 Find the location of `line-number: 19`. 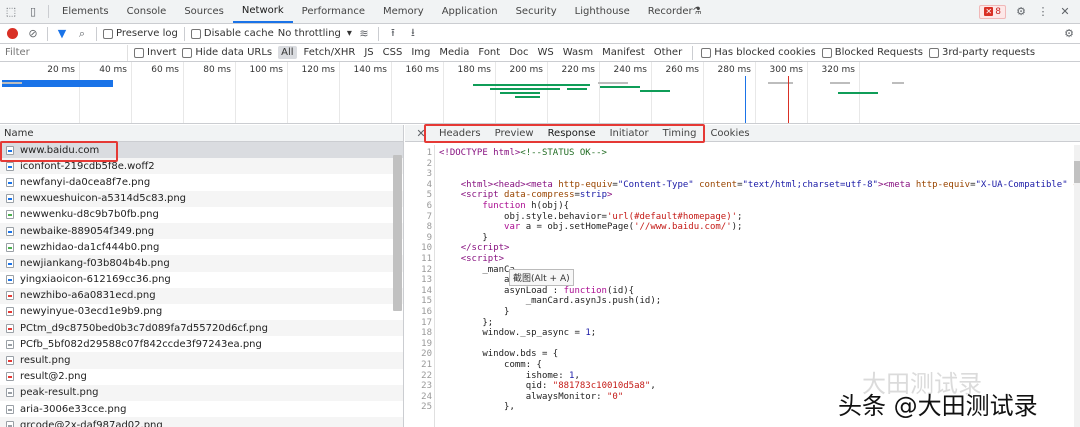

line-number: 19 is located at coordinates (426, 343).